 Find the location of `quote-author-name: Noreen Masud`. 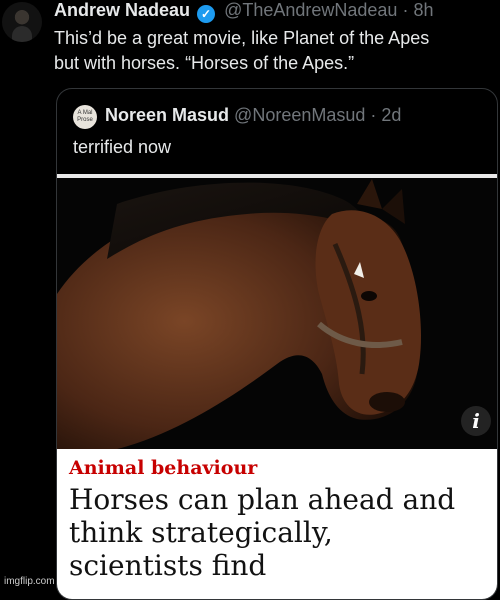

quote-author-name: Noreen Masud is located at coordinates (167, 115).